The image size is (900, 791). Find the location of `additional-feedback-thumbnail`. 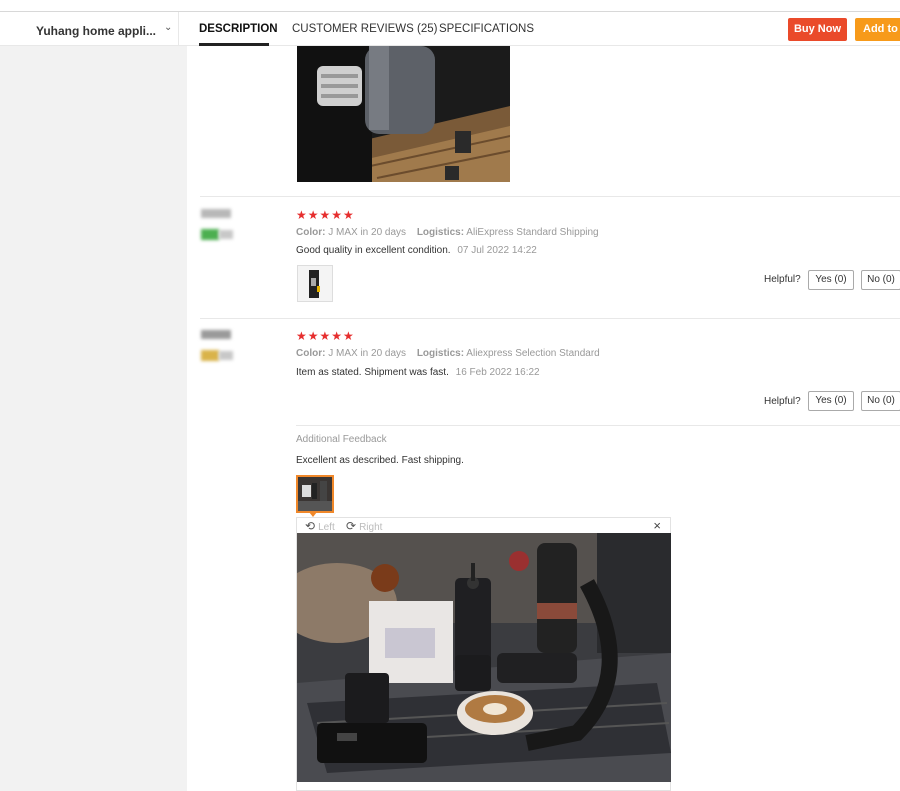

additional-feedback-thumbnail is located at coordinates (315, 494).